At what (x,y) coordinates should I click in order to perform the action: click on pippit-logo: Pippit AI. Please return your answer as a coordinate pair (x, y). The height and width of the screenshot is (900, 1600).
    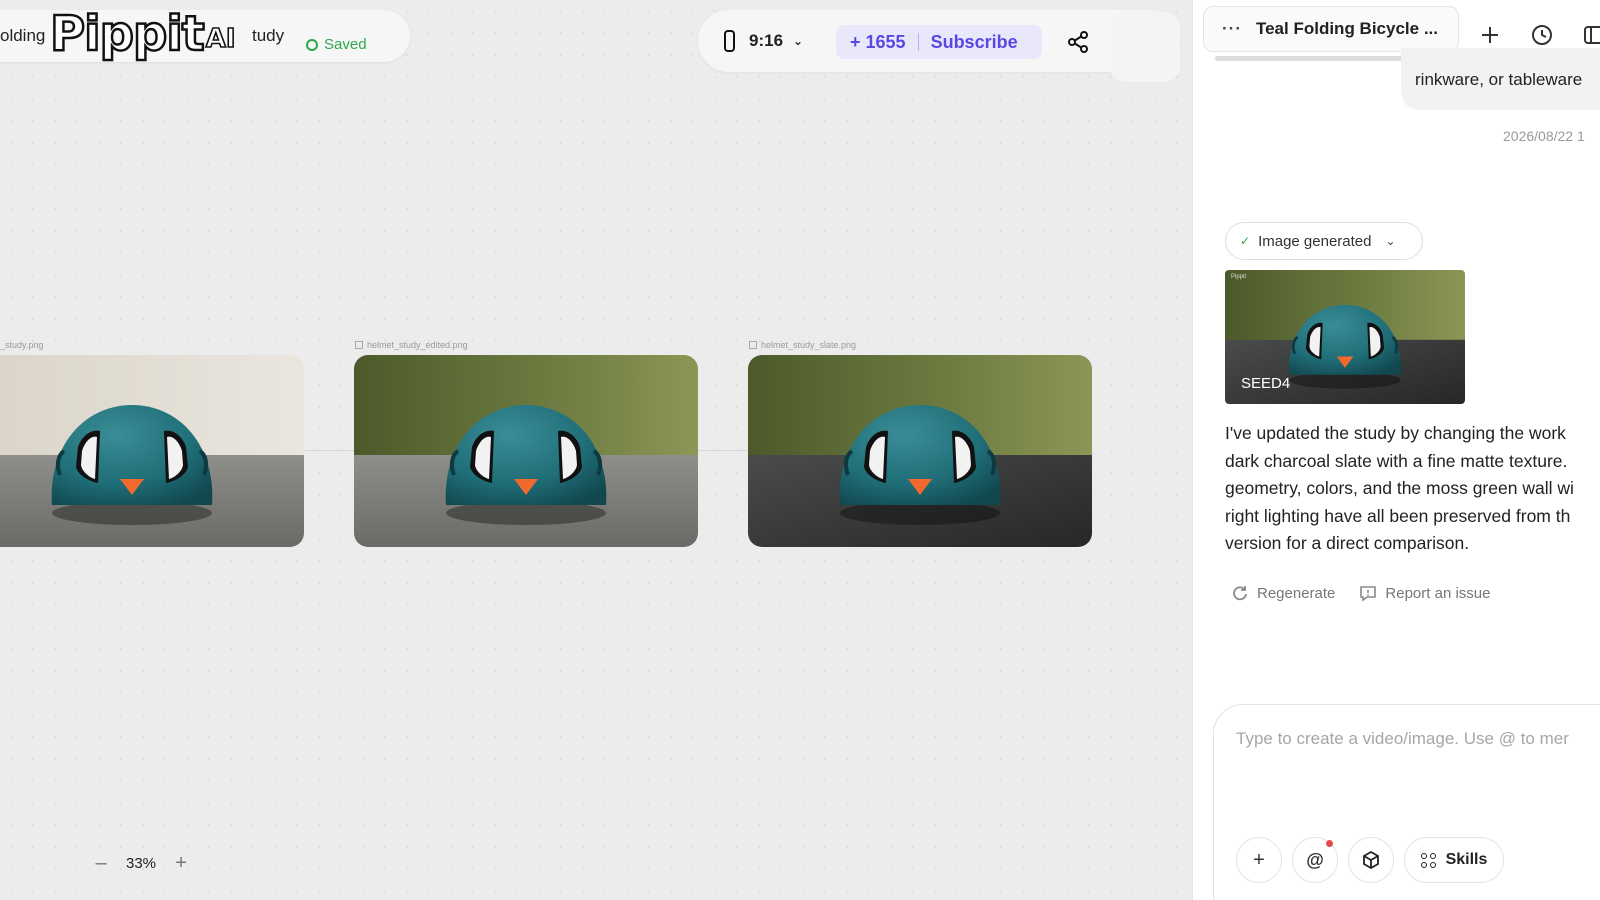
    Looking at the image, I should click on (143, 33).